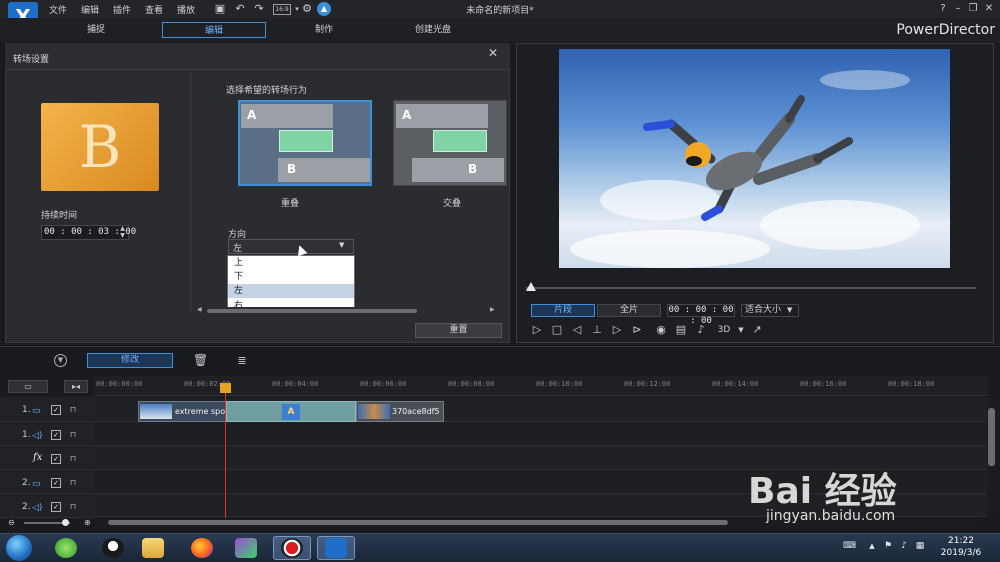 The width and height of the screenshot is (1000, 562). I want to click on keyboard-icon: ⌨, so click(849, 546).